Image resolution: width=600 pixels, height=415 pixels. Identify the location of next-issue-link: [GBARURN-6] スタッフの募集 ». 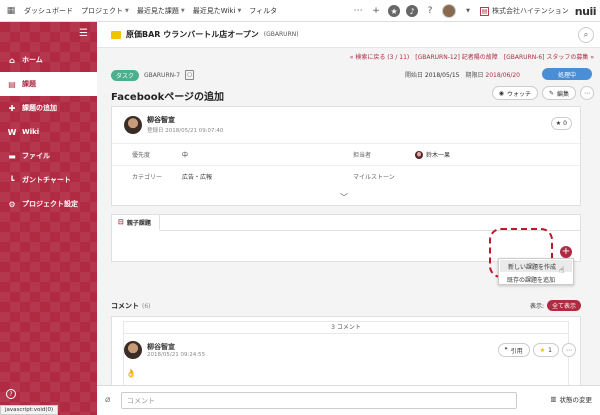
(549, 56).